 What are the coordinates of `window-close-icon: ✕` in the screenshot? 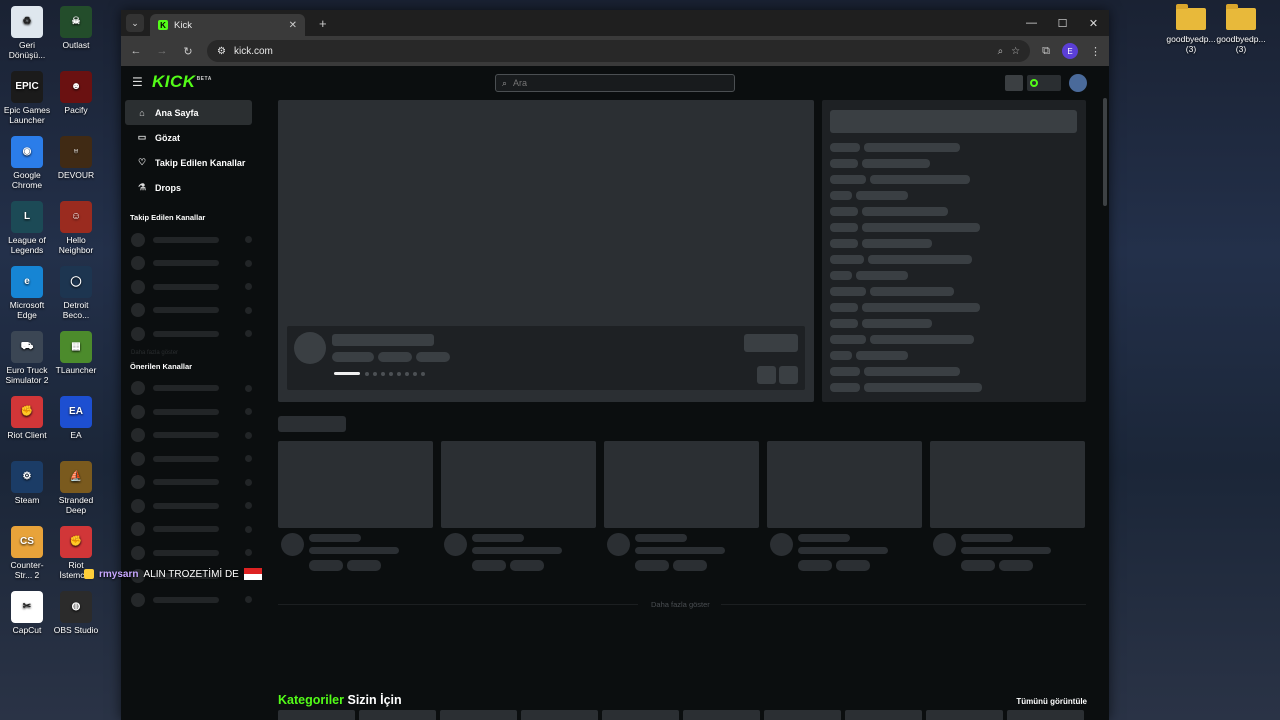 It's located at (1093, 23).